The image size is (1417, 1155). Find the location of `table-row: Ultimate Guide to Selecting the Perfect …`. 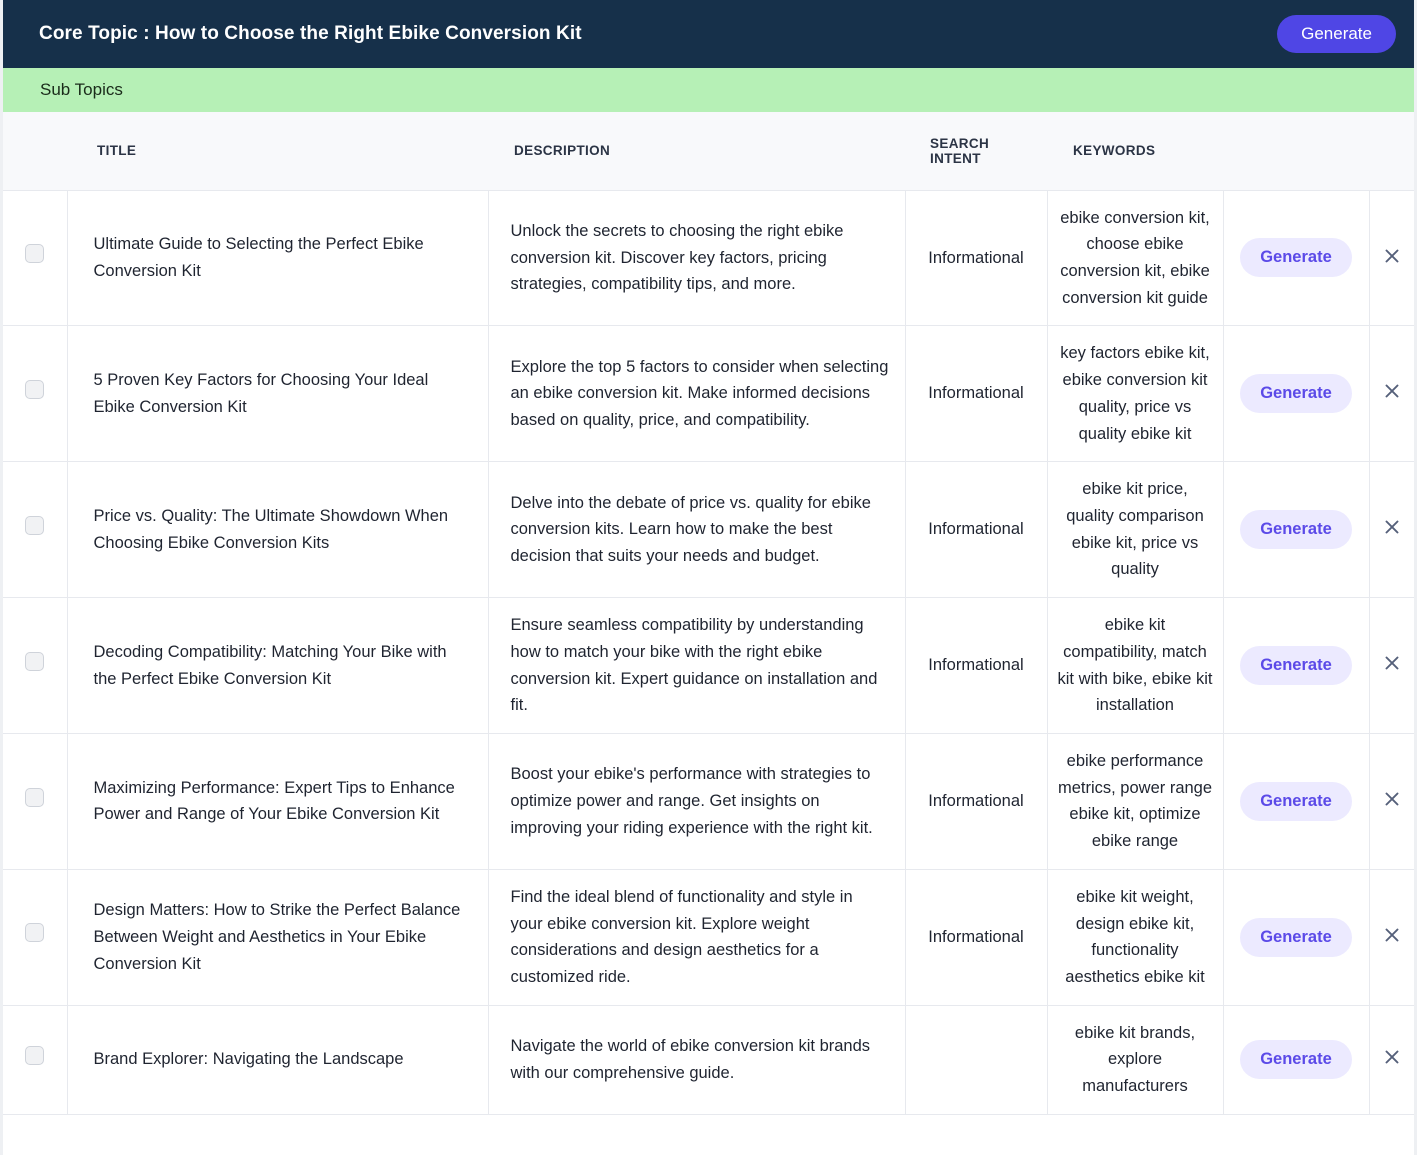

table-row: Ultimate Guide to Selecting the Perfect … is located at coordinates (708, 258).